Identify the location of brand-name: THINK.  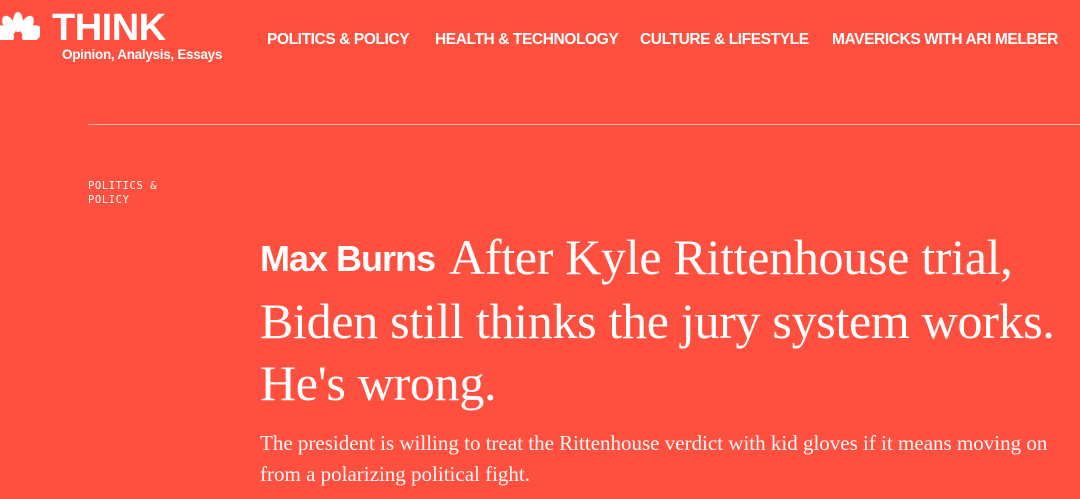
(109, 28).